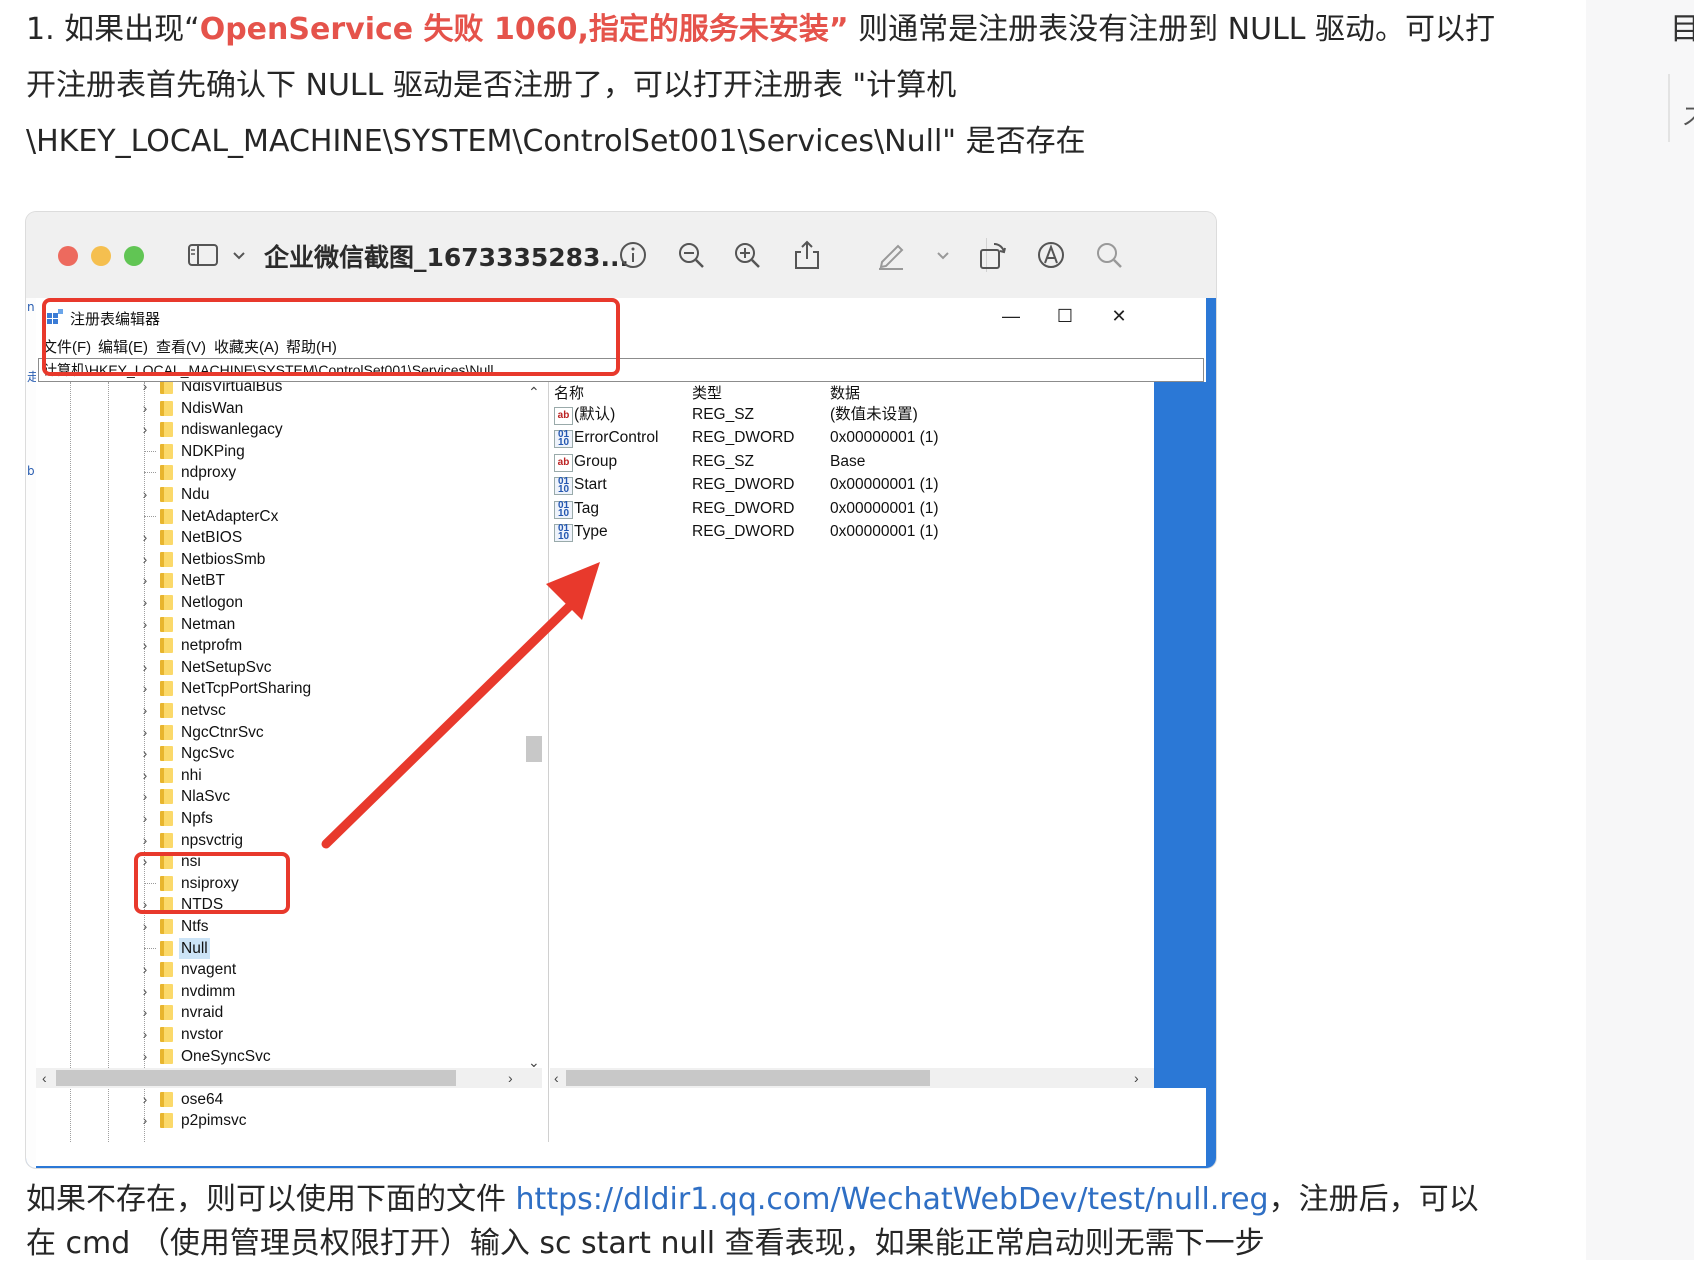 This screenshot has width=1694, height=1266. Describe the element at coordinates (1669, 108) in the screenshot. I see `toc-divider` at that location.